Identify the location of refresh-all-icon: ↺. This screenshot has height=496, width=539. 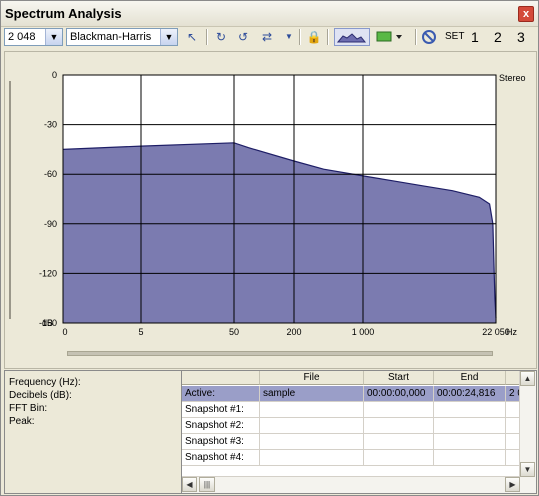
(243, 37).